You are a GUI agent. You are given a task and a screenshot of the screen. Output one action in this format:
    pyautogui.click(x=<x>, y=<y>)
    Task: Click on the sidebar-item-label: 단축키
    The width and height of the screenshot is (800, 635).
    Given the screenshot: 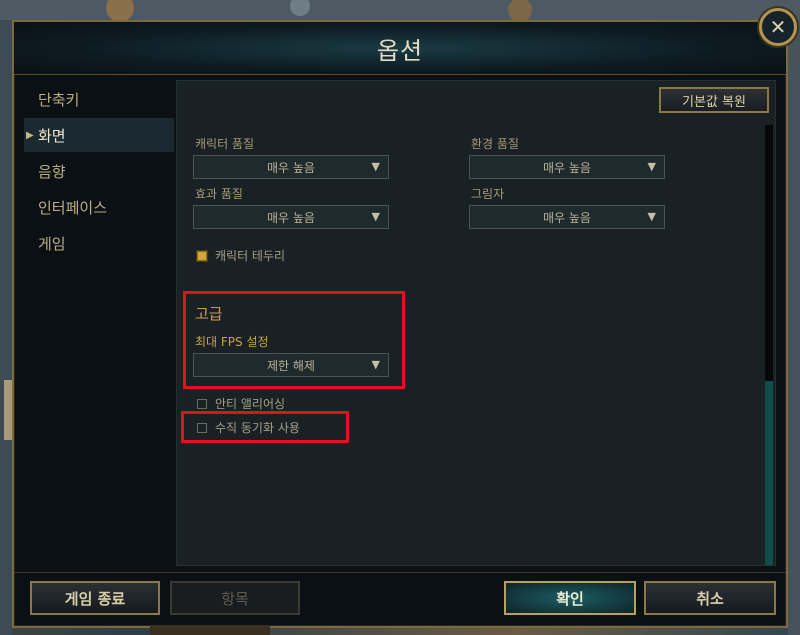 What is the action you would take?
    pyautogui.click(x=59, y=99)
    